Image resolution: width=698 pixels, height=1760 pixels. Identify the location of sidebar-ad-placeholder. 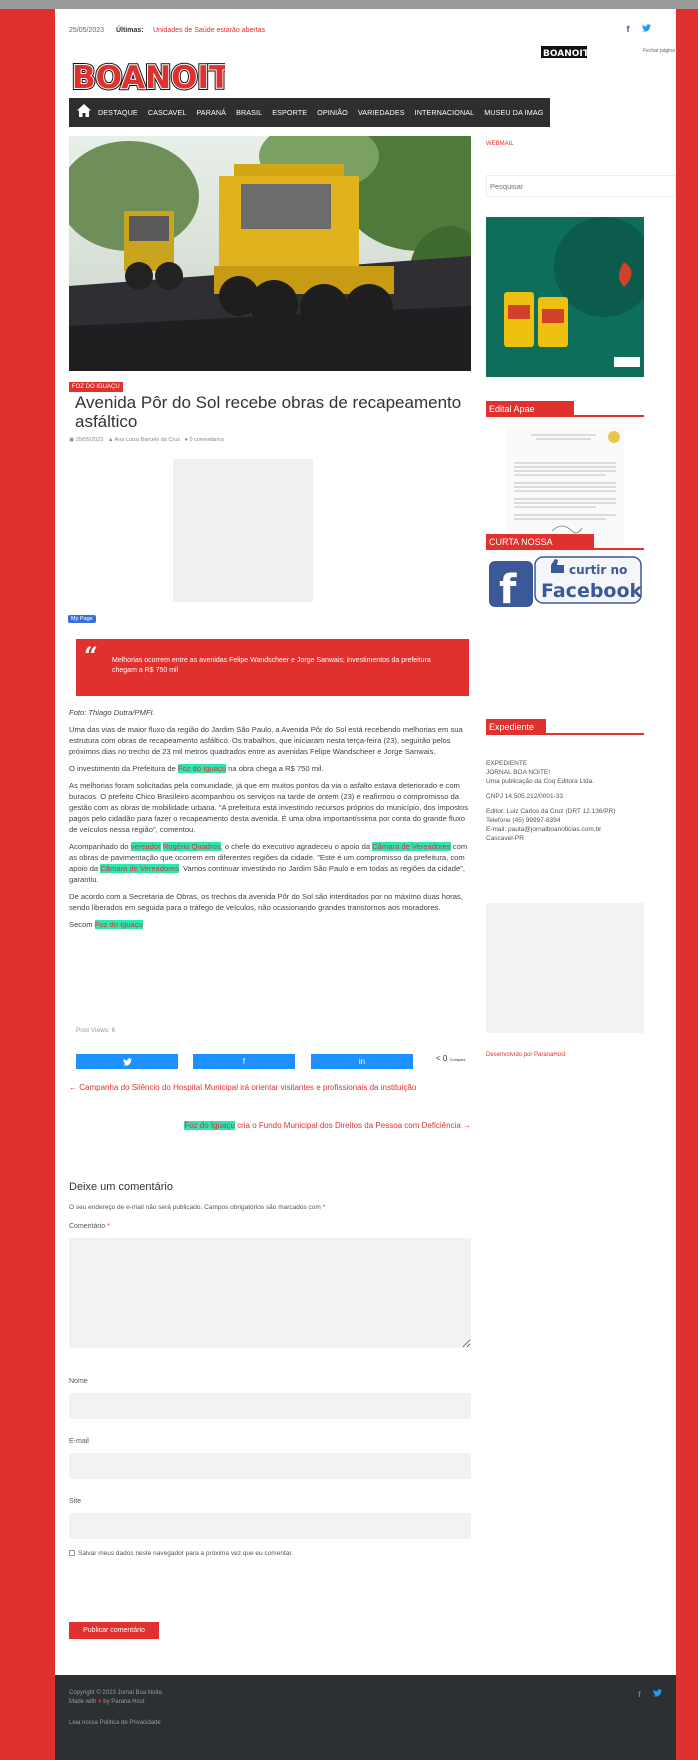
(565, 968).